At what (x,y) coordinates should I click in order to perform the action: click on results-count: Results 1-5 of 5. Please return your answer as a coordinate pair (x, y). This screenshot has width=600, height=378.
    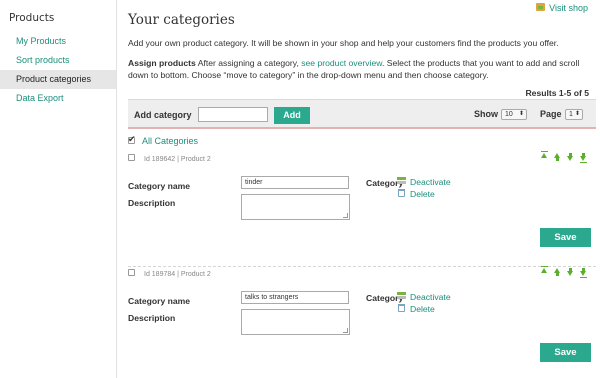
    Looking at the image, I should click on (557, 93).